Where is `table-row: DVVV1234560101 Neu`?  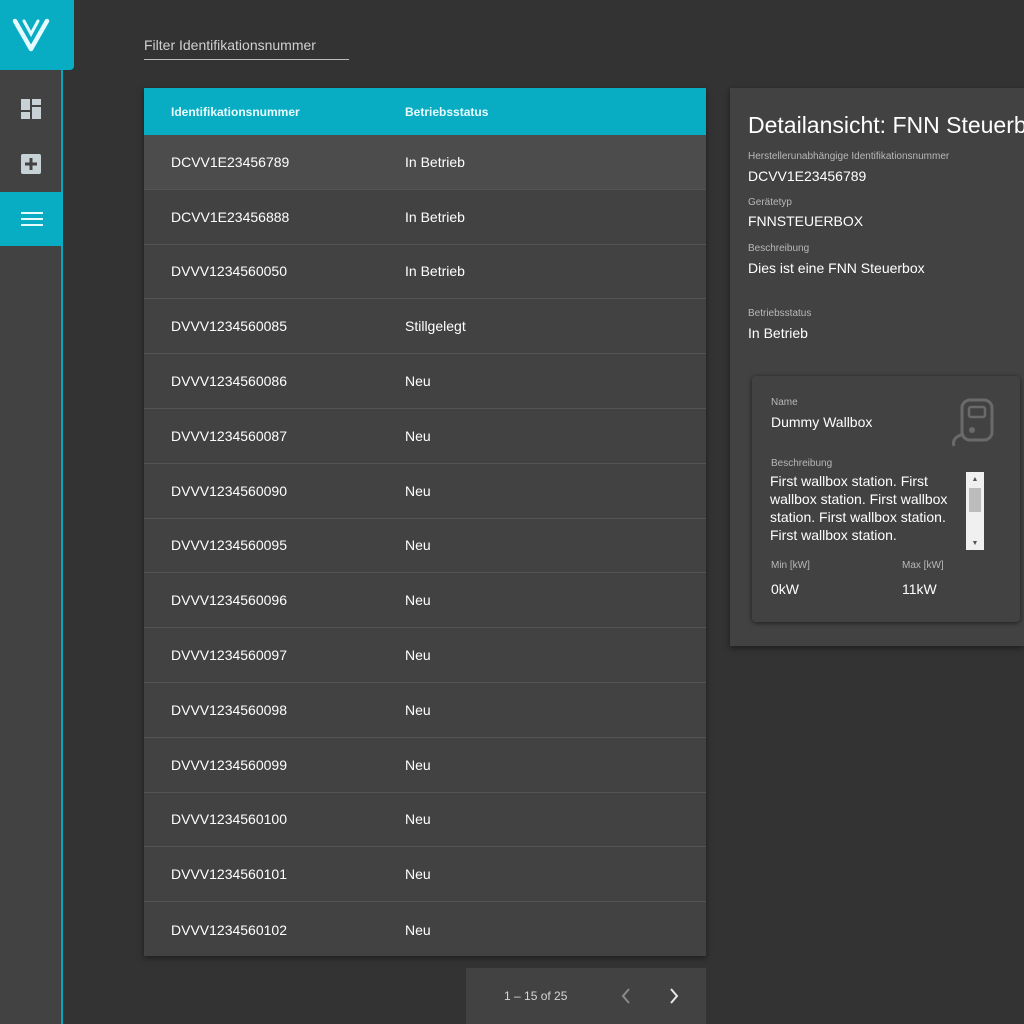 table-row: DVVV1234560101 Neu is located at coordinates (425, 875).